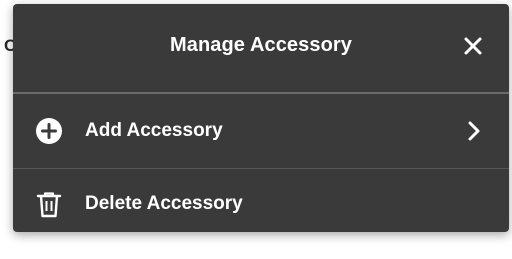 This screenshot has width=512, height=259. I want to click on close-button, so click(473, 46).